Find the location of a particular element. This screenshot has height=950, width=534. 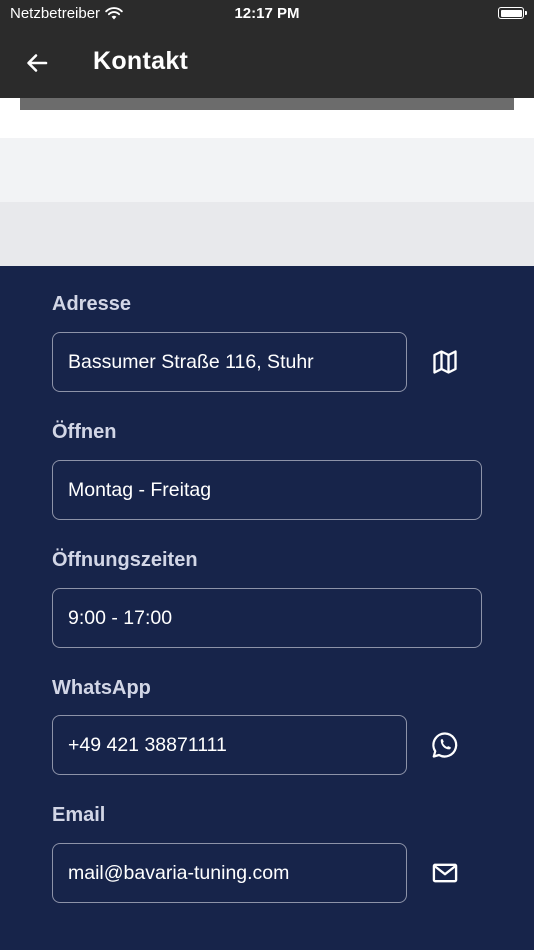

open-days-label: Öffnen is located at coordinates (84, 432).